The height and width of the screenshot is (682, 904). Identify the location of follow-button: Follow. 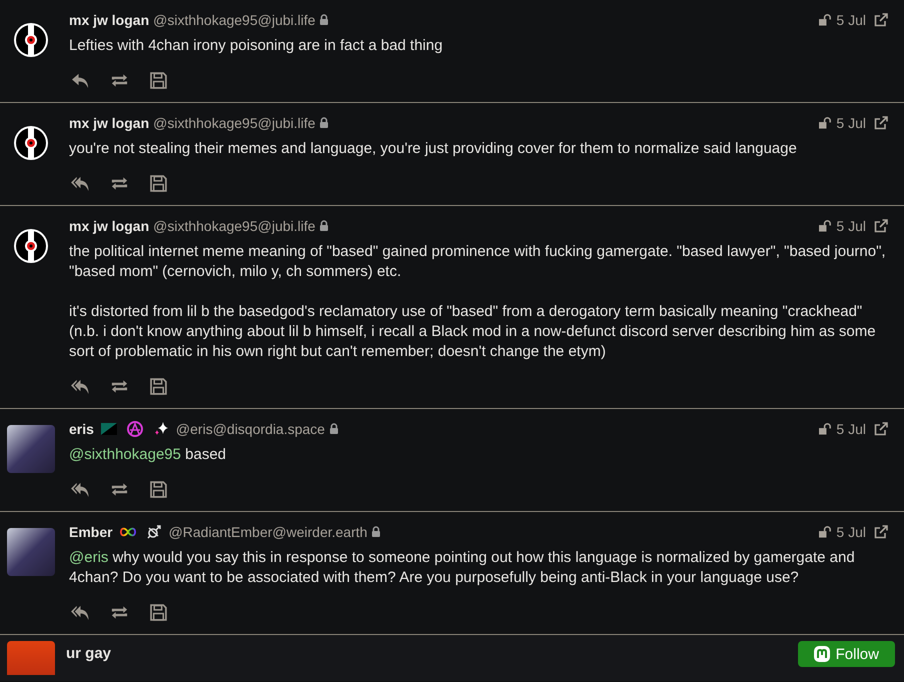
(846, 654).